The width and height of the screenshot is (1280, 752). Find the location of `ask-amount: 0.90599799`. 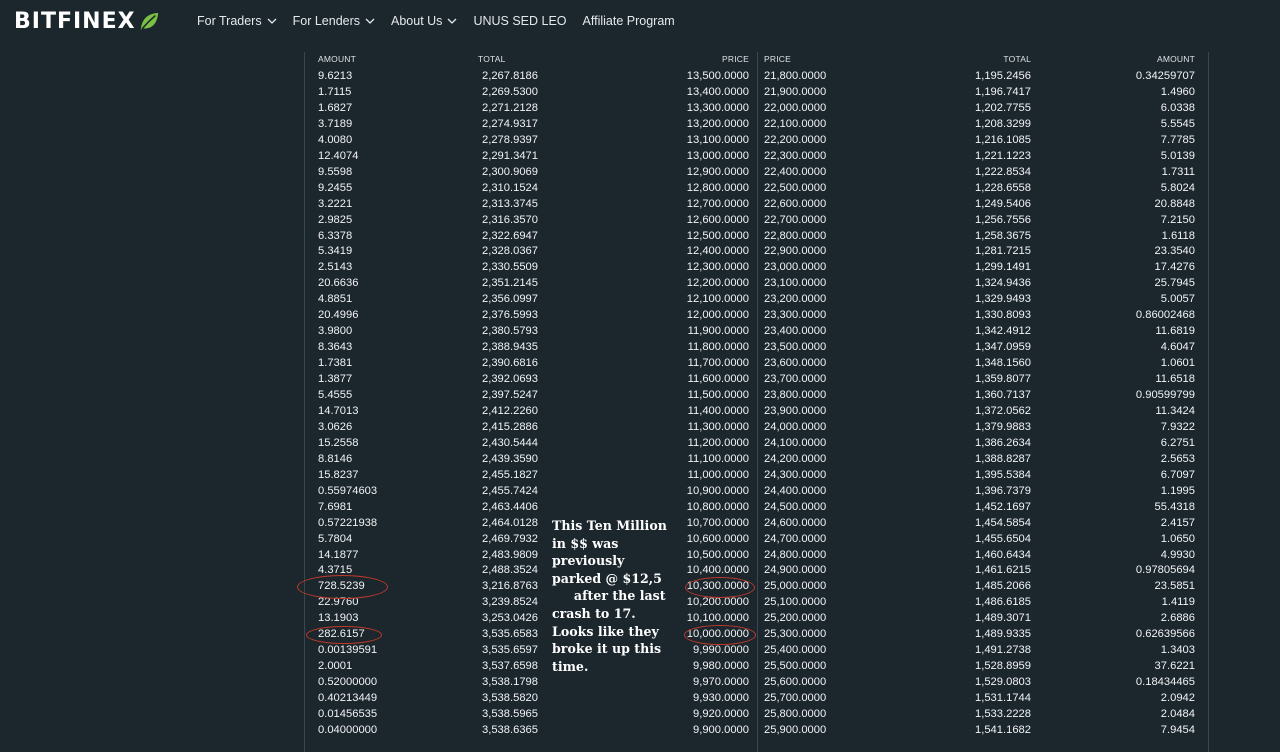

ask-amount: 0.90599799 is located at coordinates (1165, 395).